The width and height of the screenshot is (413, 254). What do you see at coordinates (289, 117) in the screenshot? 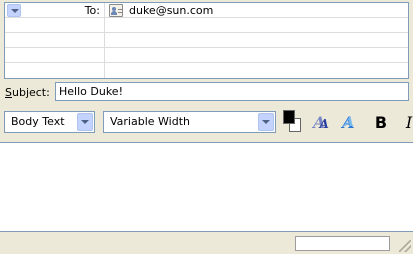
I see `foreground-color-swatch` at bounding box center [289, 117].